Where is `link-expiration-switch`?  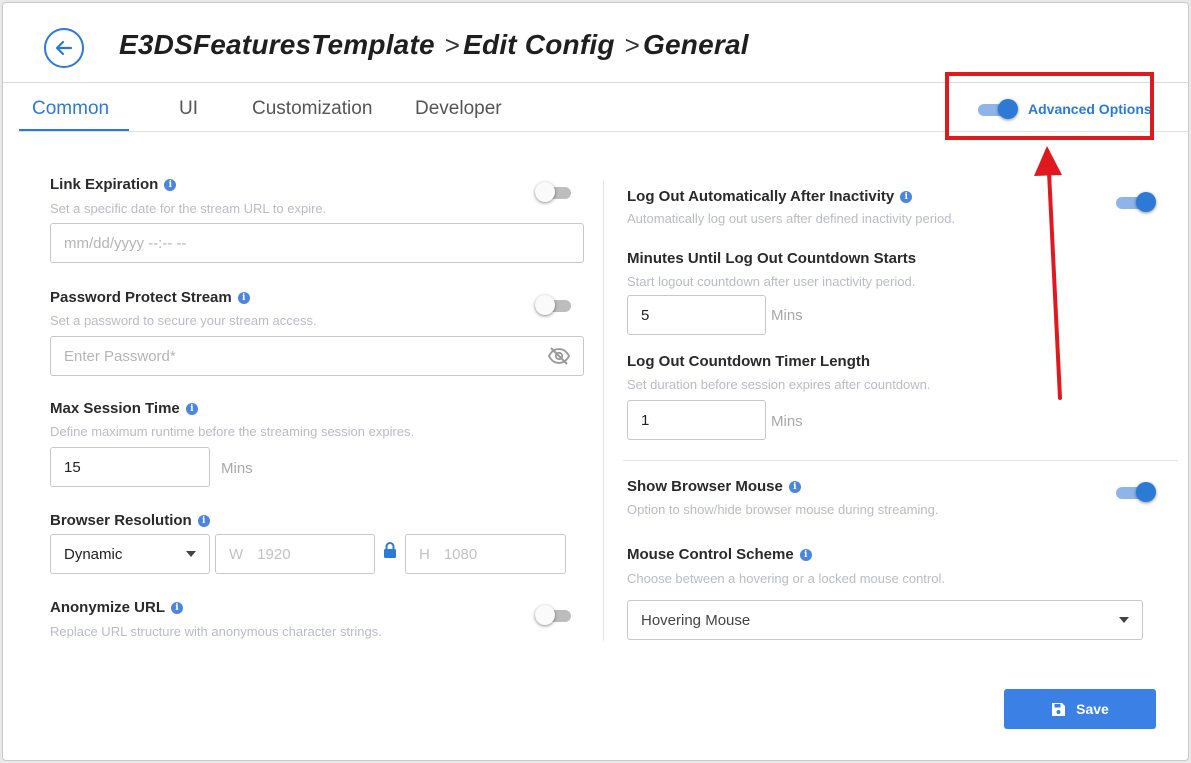
link-expiration-switch is located at coordinates (555, 192).